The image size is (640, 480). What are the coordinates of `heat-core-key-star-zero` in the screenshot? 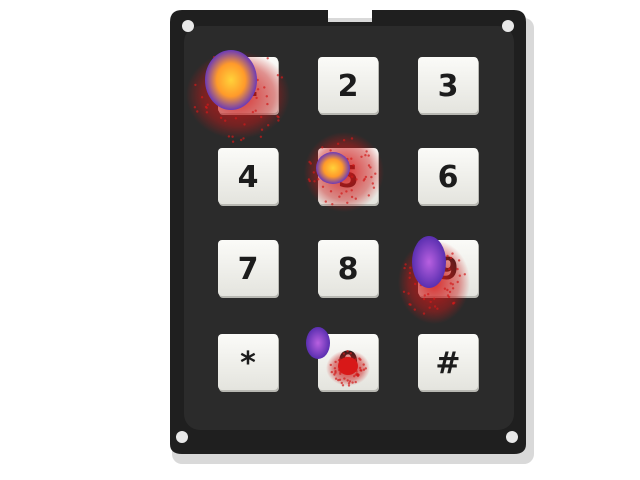 It's located at (318, 343).